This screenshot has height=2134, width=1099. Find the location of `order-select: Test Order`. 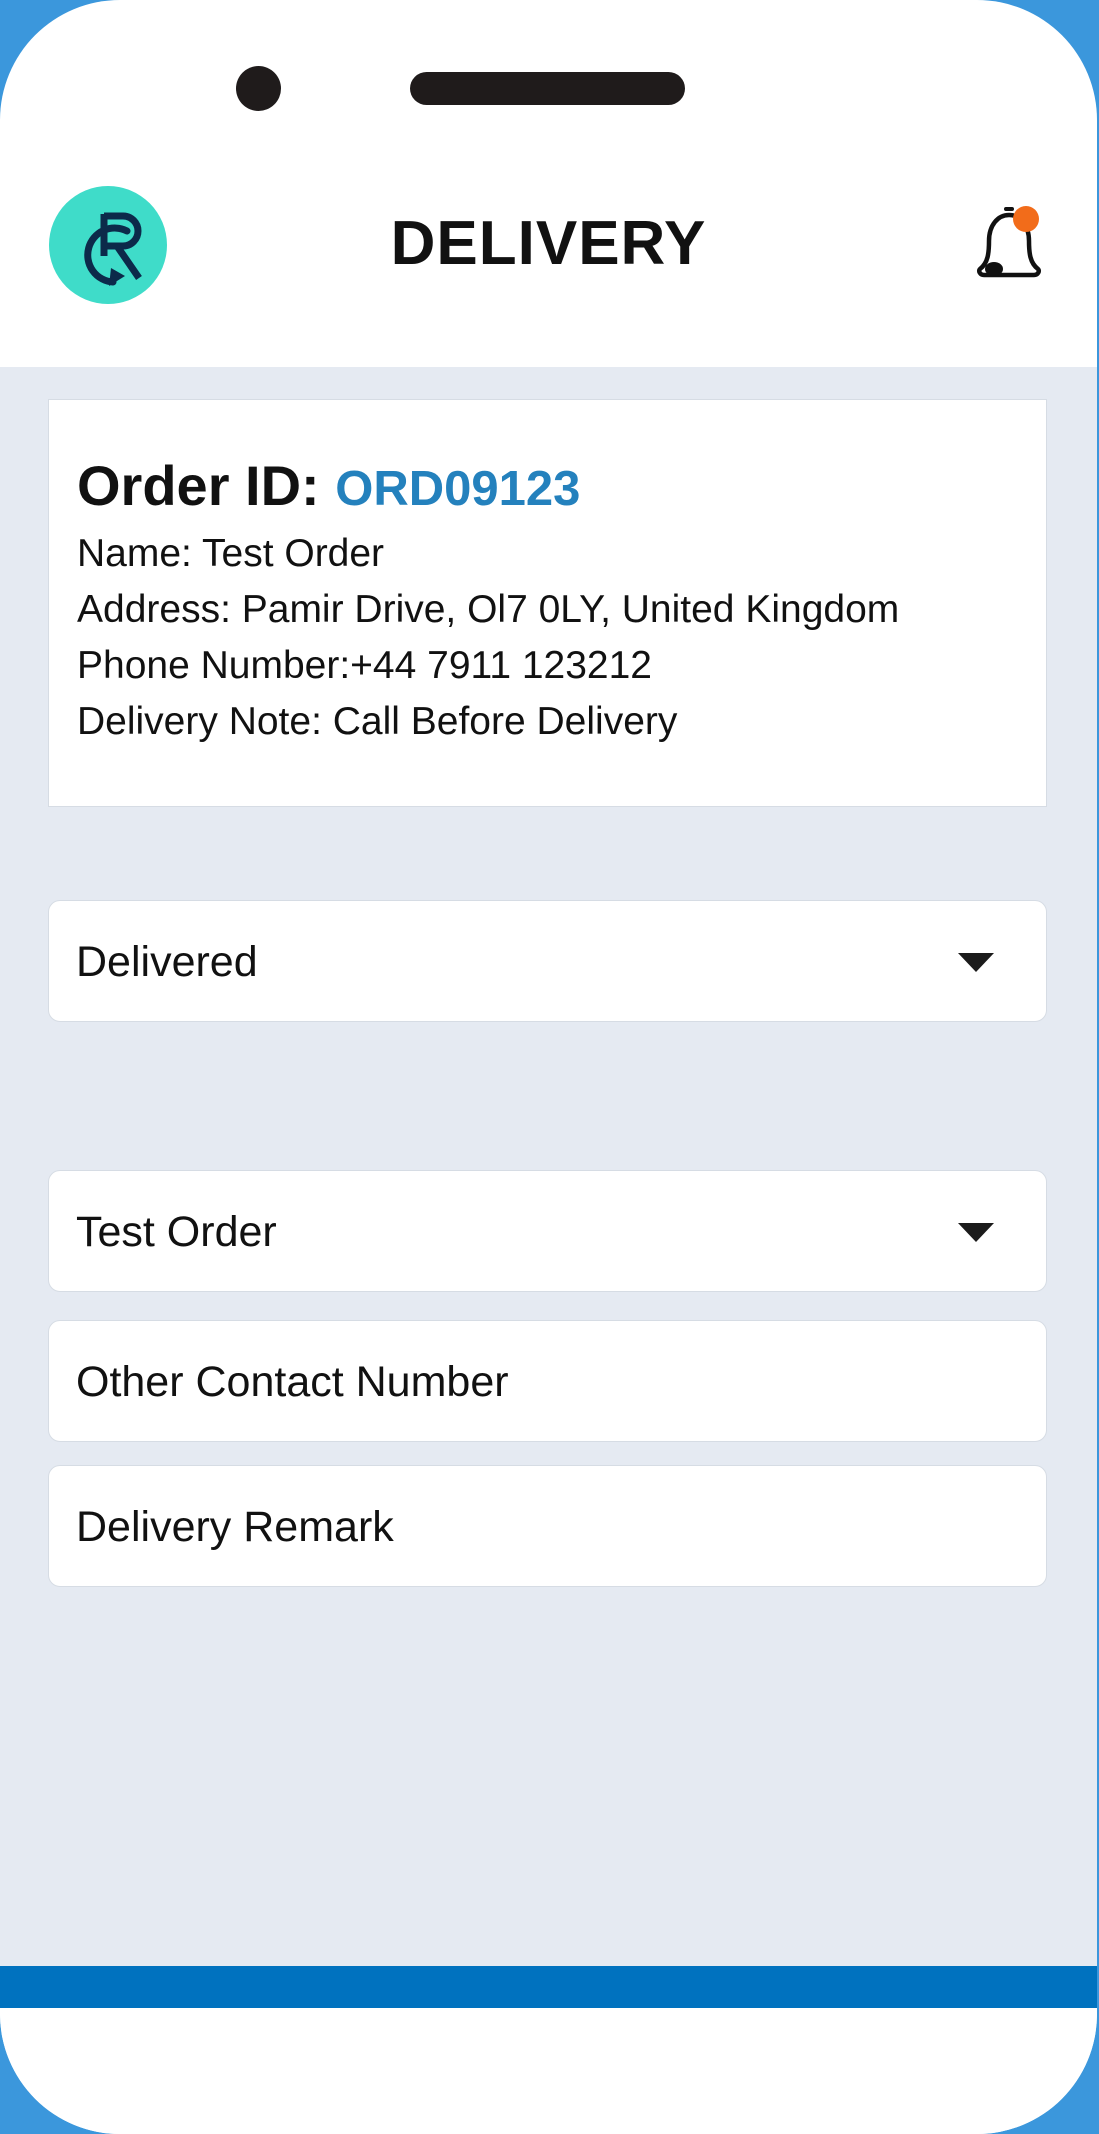

order-select: Test Order is located at coordinates (547, 1231).